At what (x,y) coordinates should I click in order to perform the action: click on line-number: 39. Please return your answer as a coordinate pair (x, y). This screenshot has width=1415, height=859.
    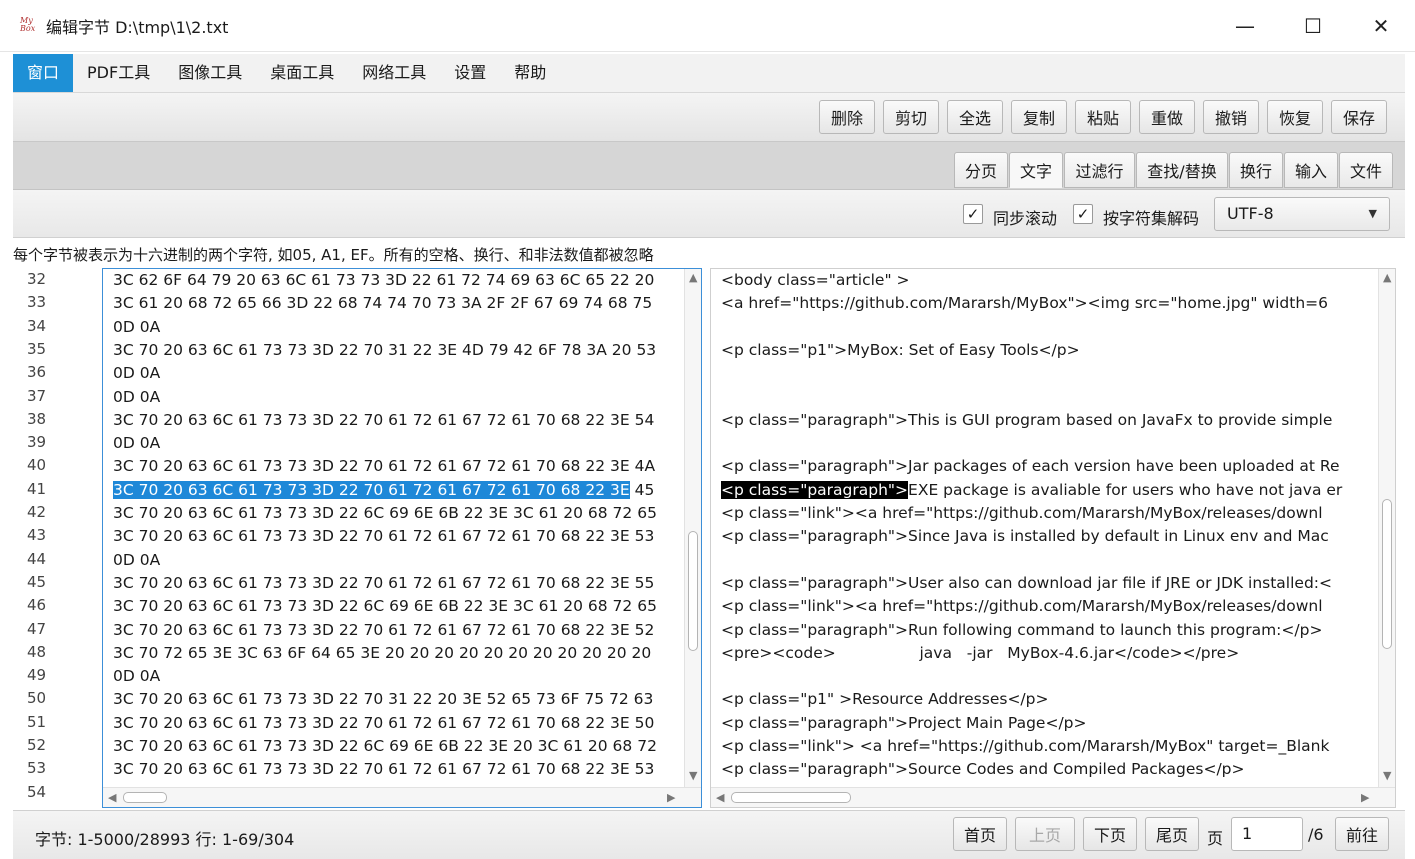
    Looking at the image, I should click on (37, 442).